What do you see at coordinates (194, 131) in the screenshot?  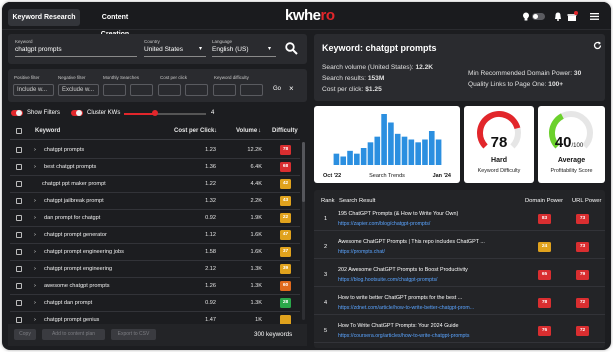 I see `cpc-column-header: Cost per Click` at bounding box center [194, 131].